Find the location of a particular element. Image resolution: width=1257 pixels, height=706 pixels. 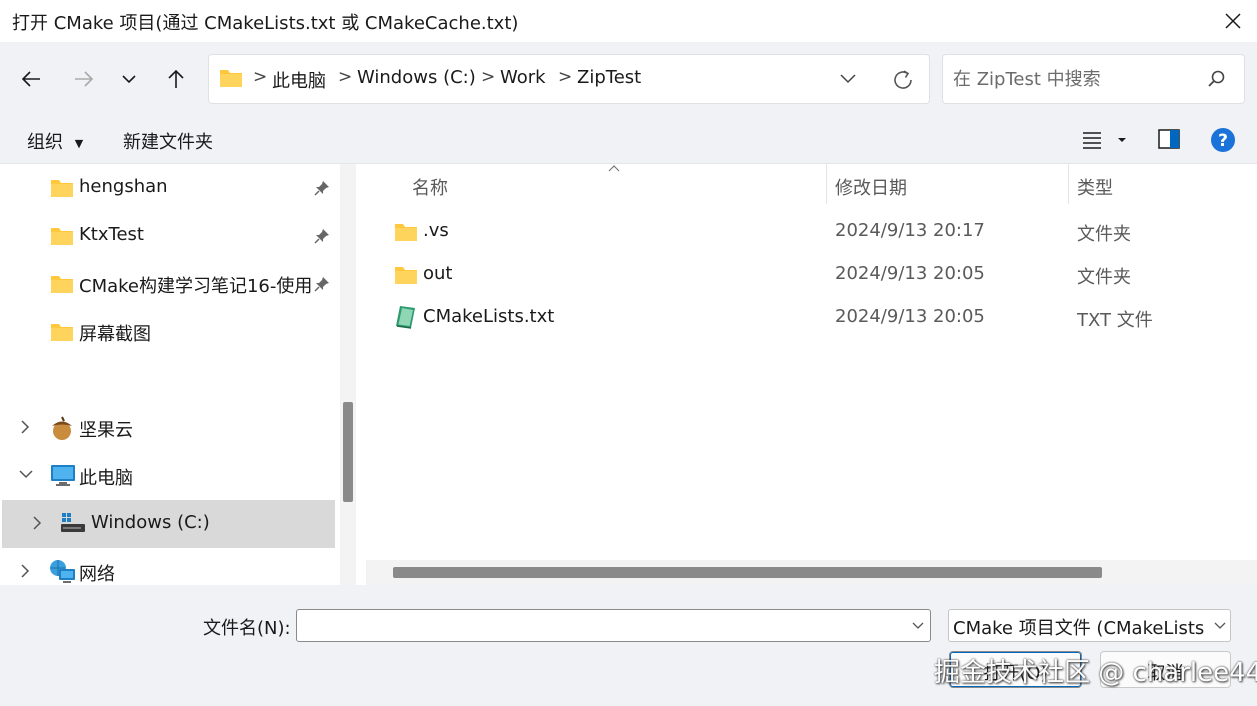

sidebar-item-this-pc: 此电脑 is located at coordinates (168, 476).